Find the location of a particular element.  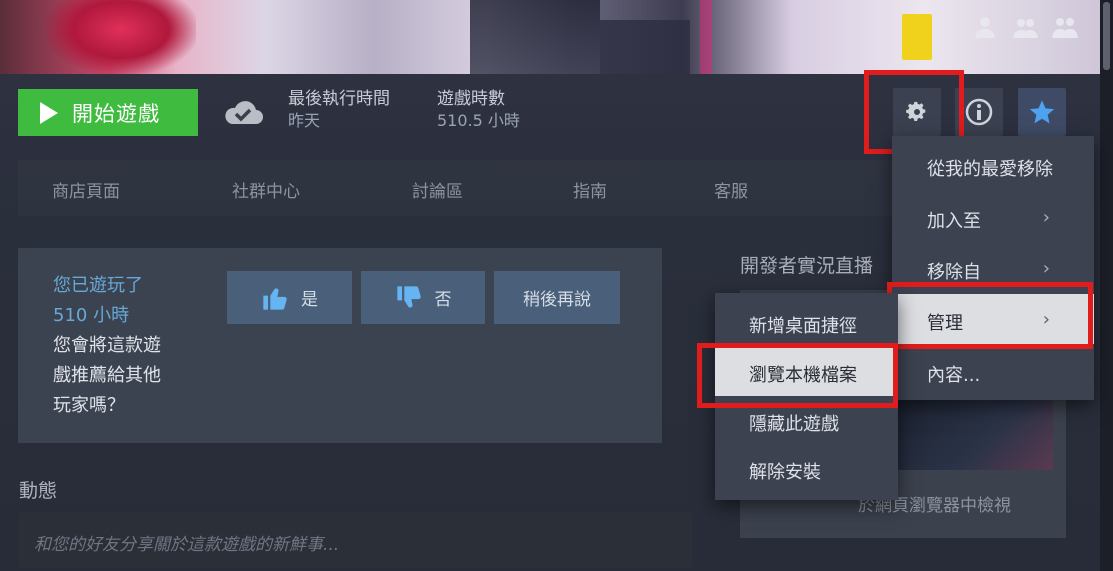

cloud-check-icon is located at coordinates (243, 112).